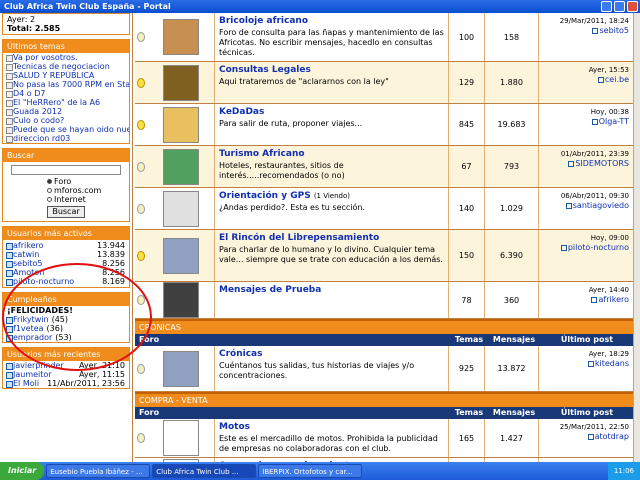 The image size is (640, 480). What do you see at coordinates (149, 339) in the screenshot?
I see `col-foro: Foro` at bounding box center [149, 339].